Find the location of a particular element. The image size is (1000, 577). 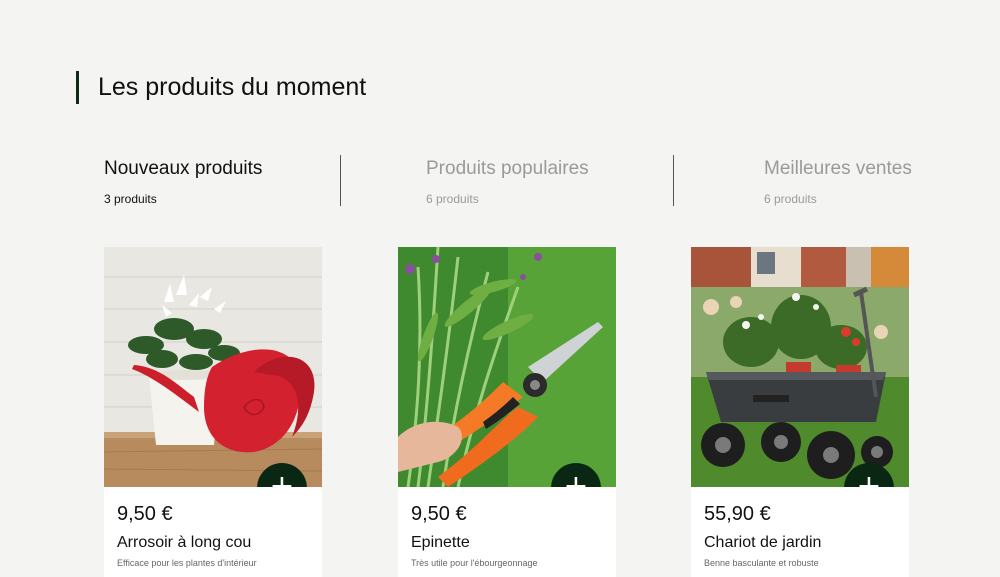

product-image-watering-can: + is located at coordinates (213, 367).